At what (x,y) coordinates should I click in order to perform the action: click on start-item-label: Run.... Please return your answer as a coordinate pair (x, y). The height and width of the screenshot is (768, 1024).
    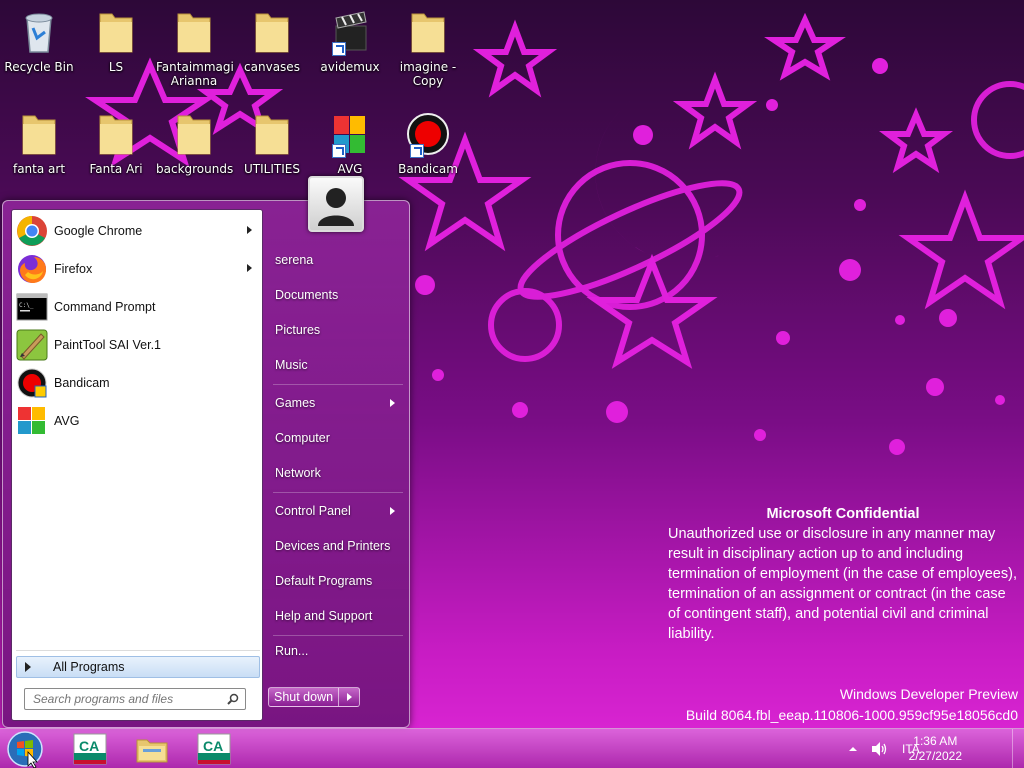
    Looking at the image, I should click on (292, 651).